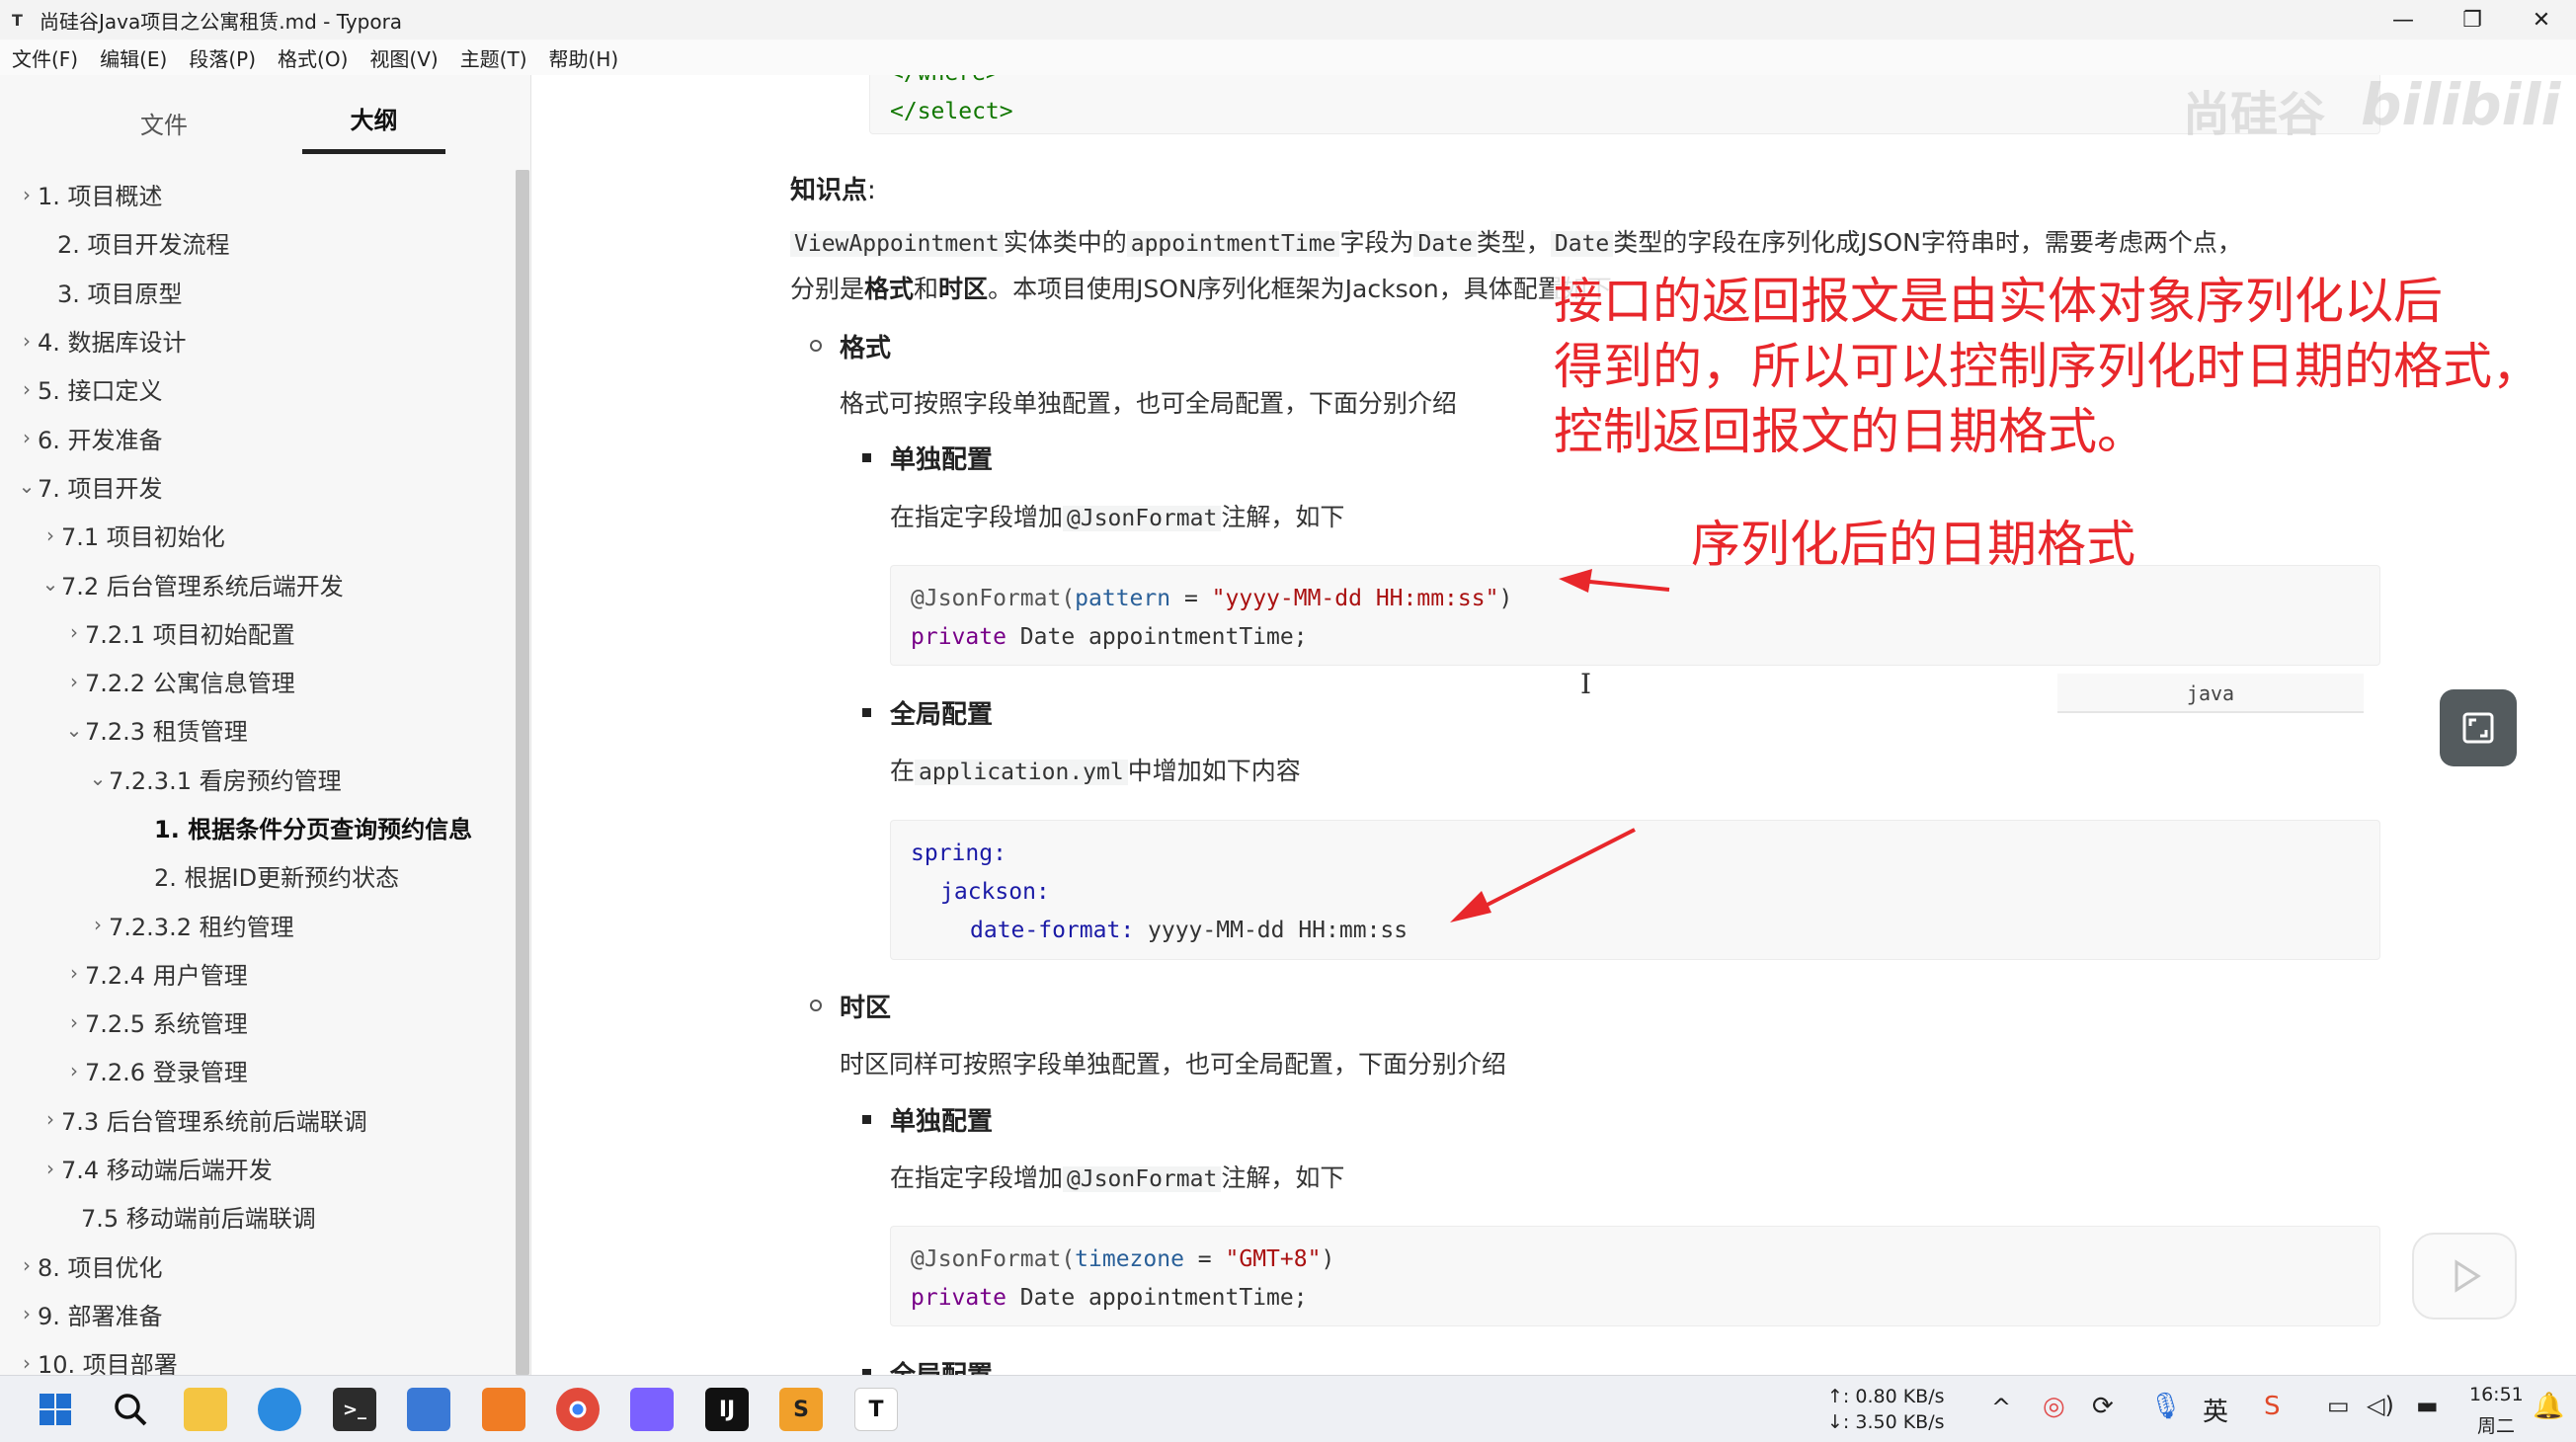  What do you see at coordinates (2103, 1406) in the screenshot?
I see `sync-icon: ⟳` at bounding box center [2103, 1406].